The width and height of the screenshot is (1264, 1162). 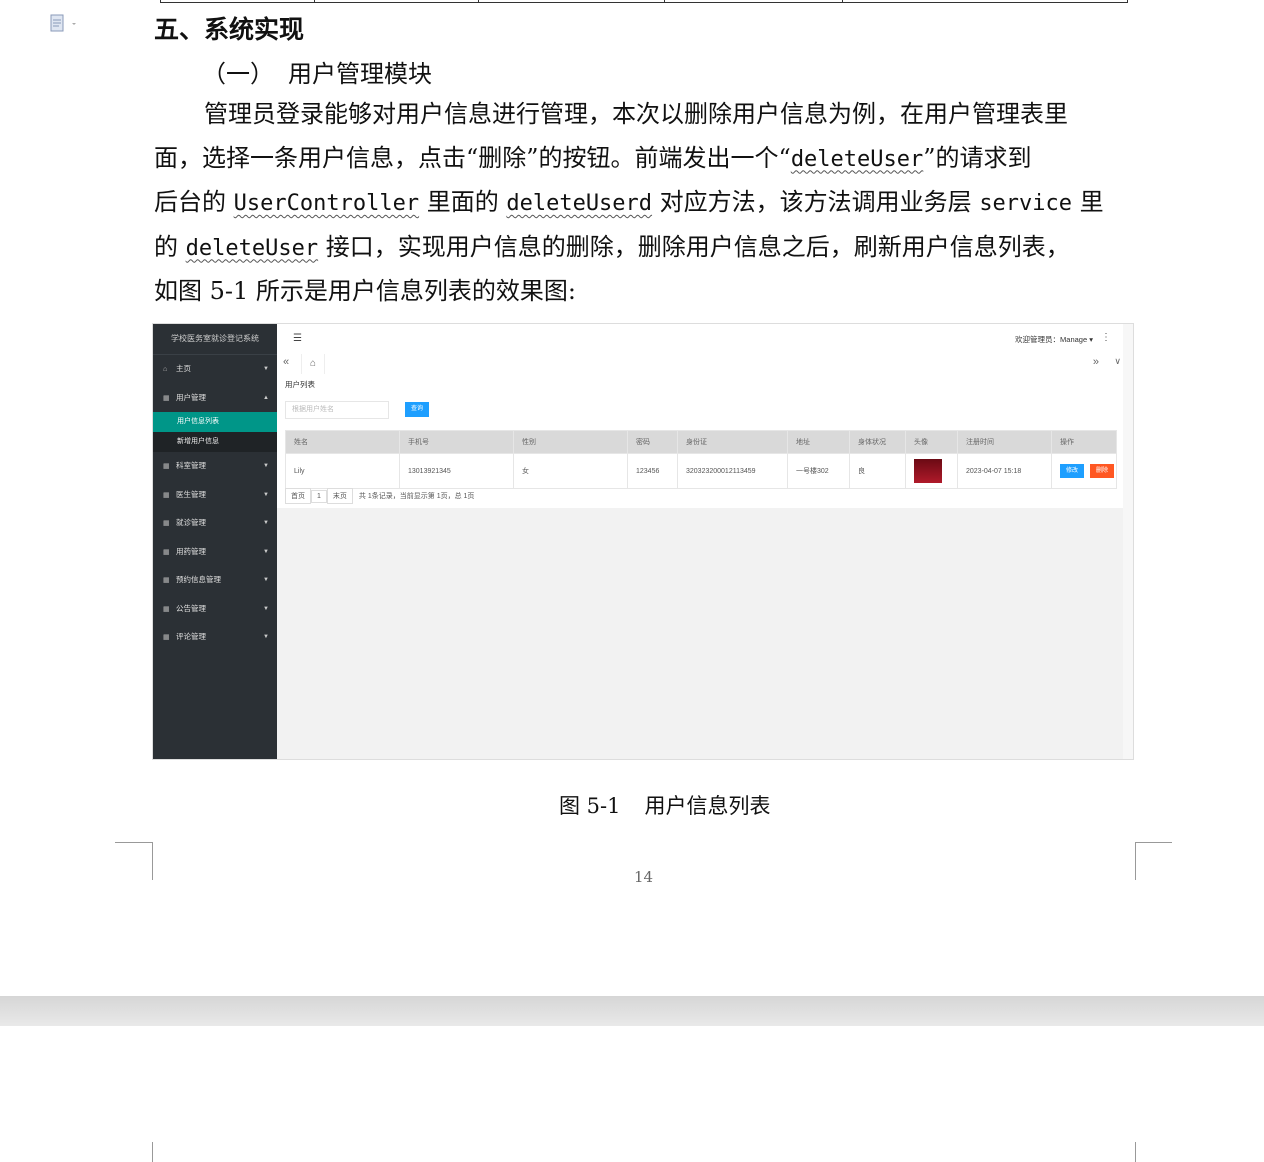 I want to click on section-heading: 五、系统实现, so click(x=229, y=29).